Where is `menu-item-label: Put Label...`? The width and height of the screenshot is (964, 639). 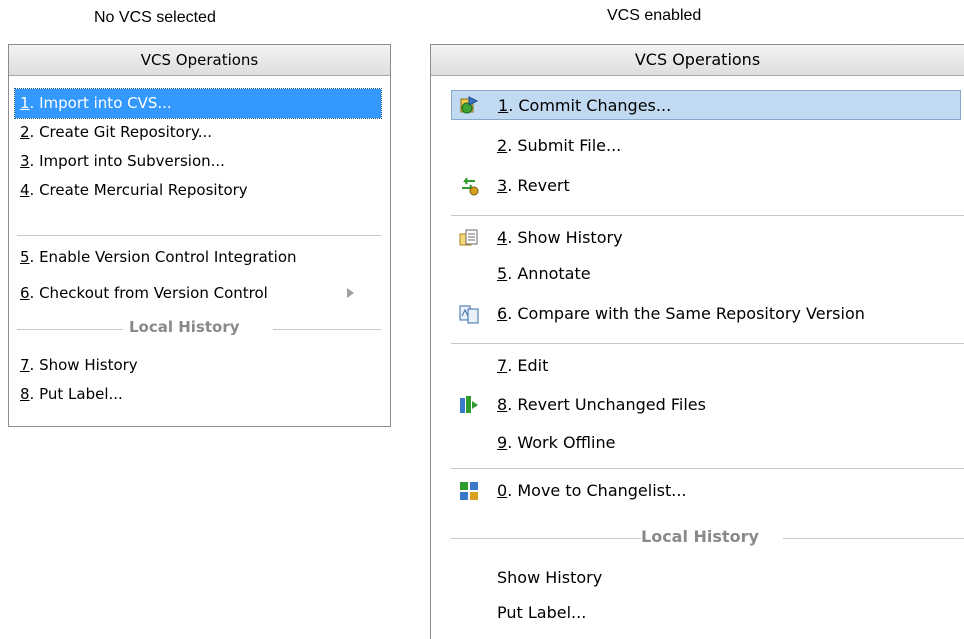 menu-item-label: Put Label... is located at coordinates (542, 612).